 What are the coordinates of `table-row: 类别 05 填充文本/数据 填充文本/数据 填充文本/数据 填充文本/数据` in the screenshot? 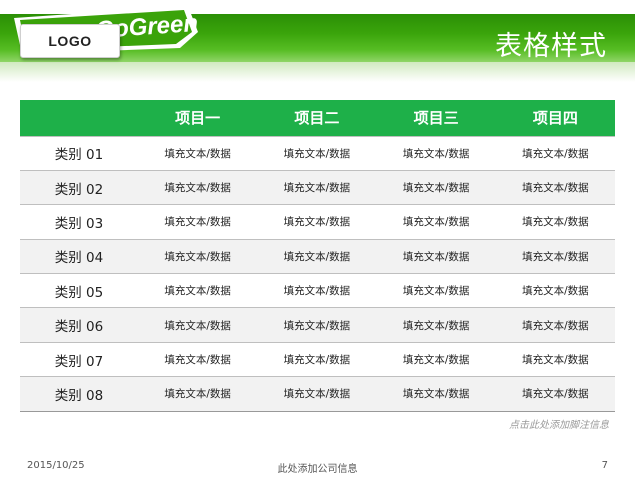 It's located at (317, 291).